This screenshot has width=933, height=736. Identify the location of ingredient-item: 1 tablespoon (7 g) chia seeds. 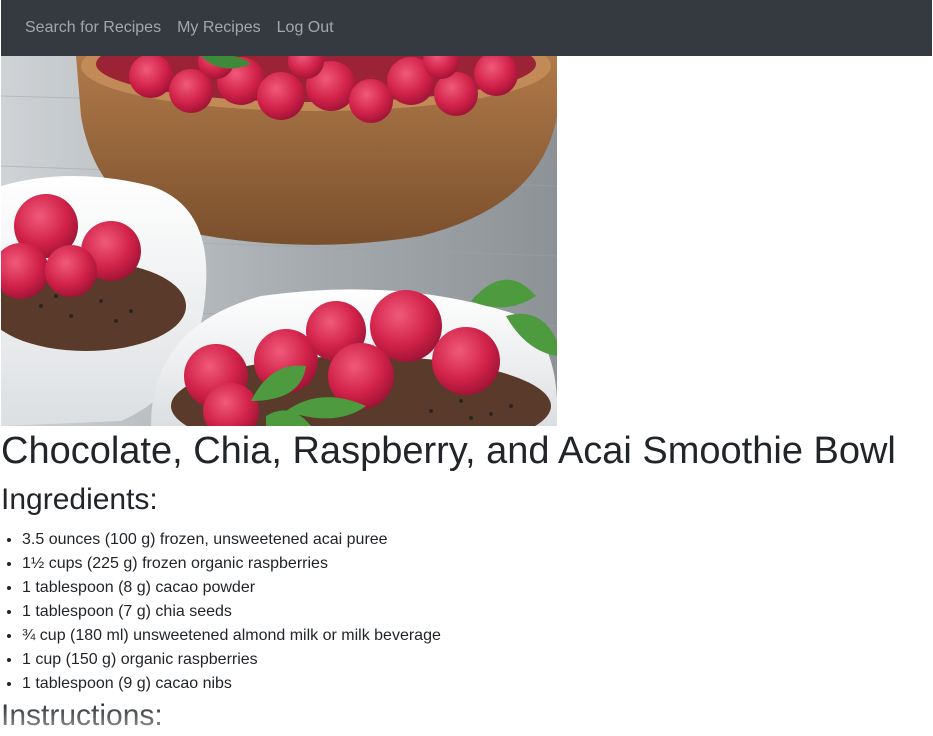
(231, 612).